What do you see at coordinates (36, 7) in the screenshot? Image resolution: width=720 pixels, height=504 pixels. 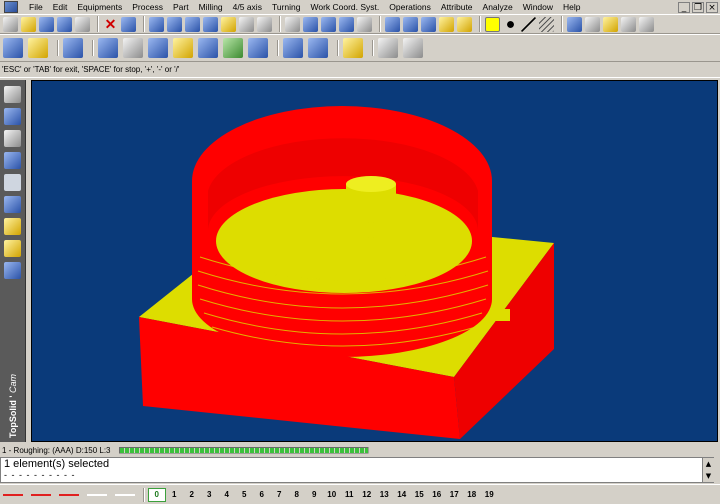 I see `menu-file: File` at bounding box center [36, 7].